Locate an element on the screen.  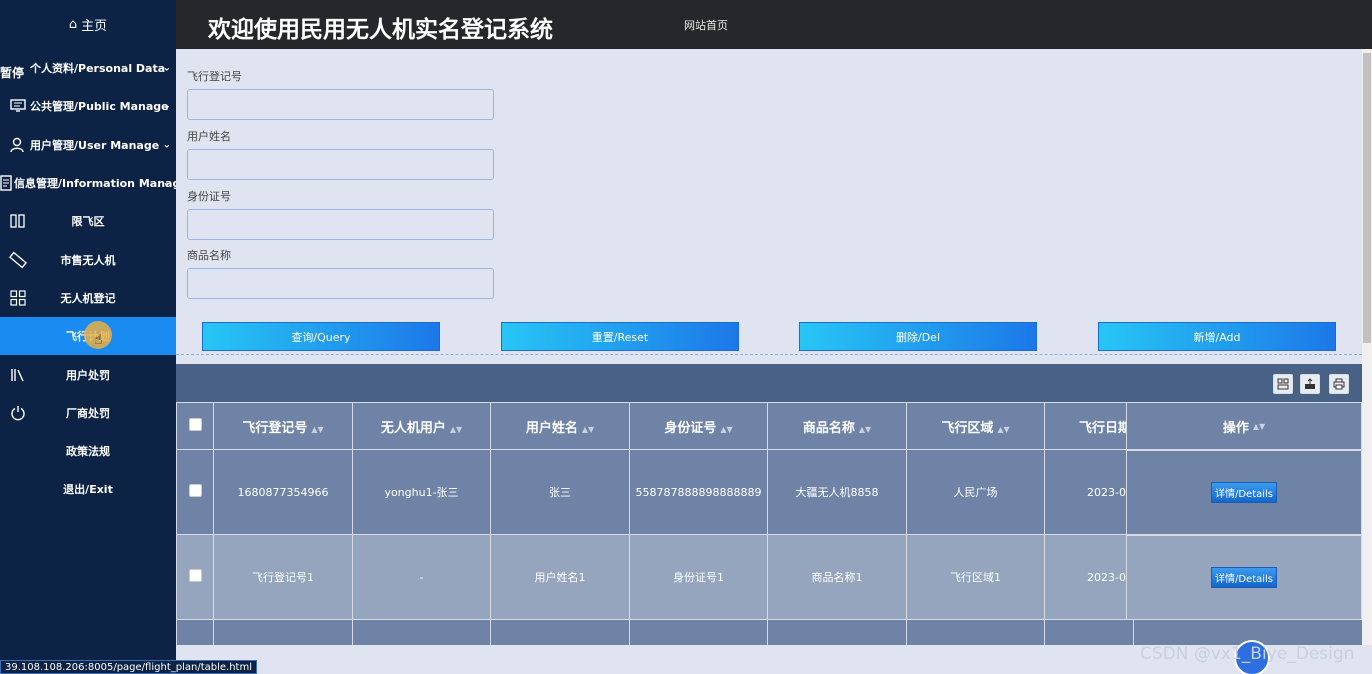
table-cell: yonghu1-张三 is located at coordinates (421, 492).